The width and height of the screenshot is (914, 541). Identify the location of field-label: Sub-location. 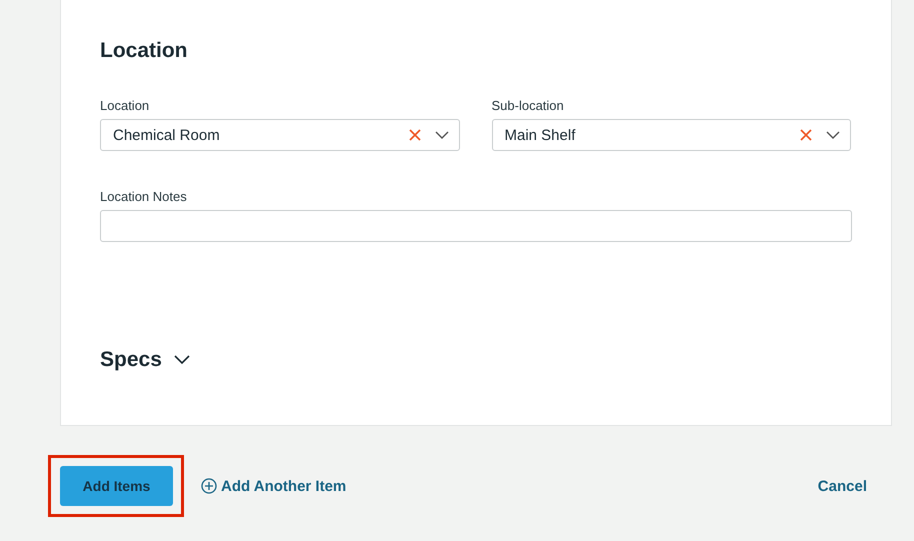
(528, 106).